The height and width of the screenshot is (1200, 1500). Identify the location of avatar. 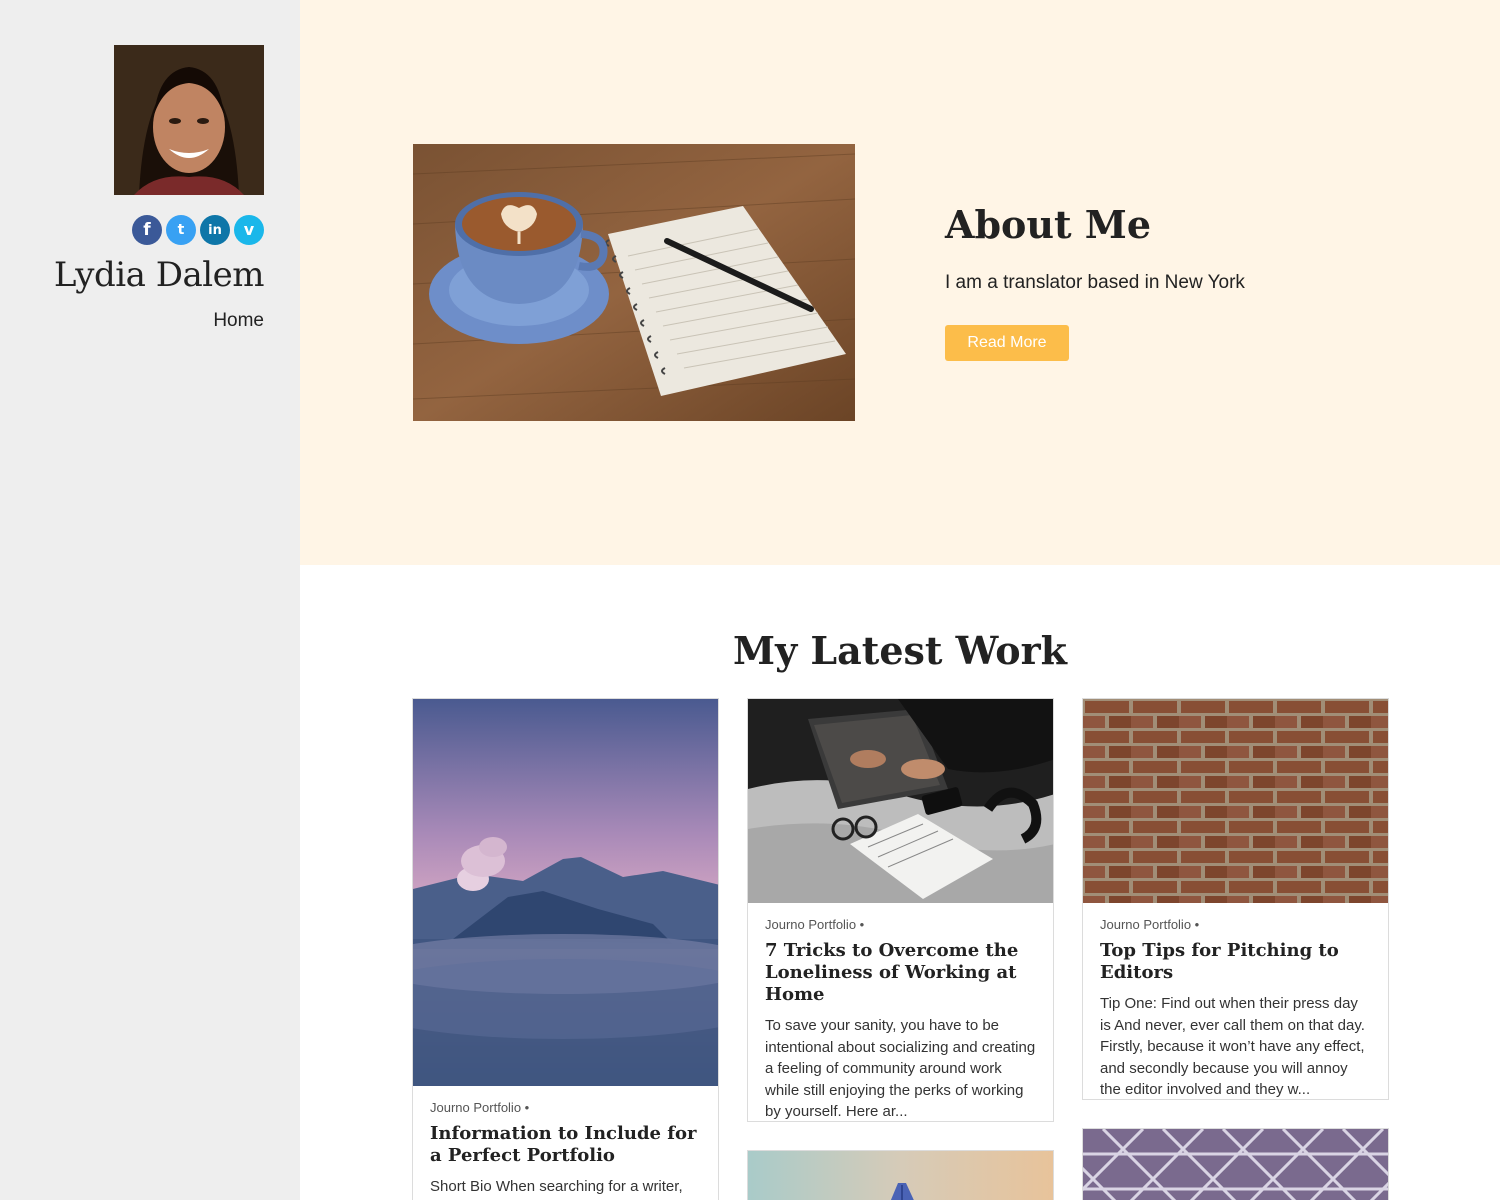
(189, 120).